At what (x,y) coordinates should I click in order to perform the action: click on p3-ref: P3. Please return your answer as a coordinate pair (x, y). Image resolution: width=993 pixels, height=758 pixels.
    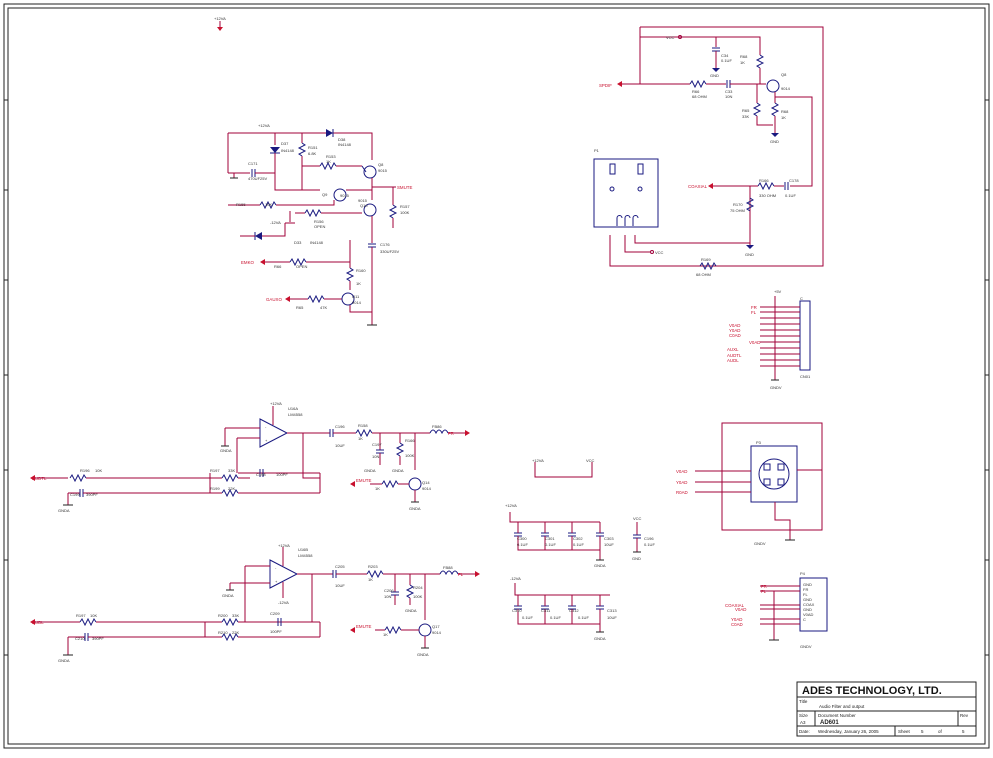
    Looking at the image, I should click on (759, 442).